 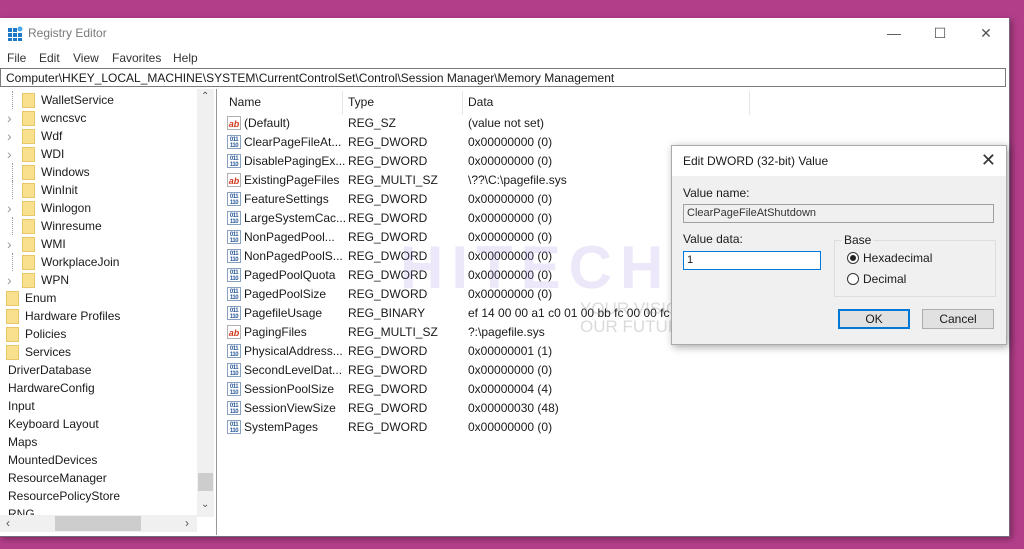 I want to click on value-data-input: 1, so click(x=752, y=260).